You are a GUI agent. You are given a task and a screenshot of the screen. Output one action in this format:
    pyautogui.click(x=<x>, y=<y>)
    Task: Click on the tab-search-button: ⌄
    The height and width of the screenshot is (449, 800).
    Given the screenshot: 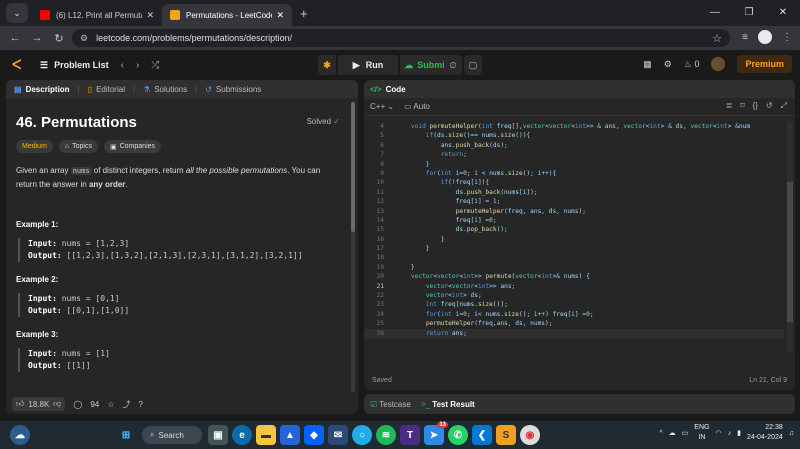 What is the action you would take?
    pyautogui.click(x=17, y=13)
    